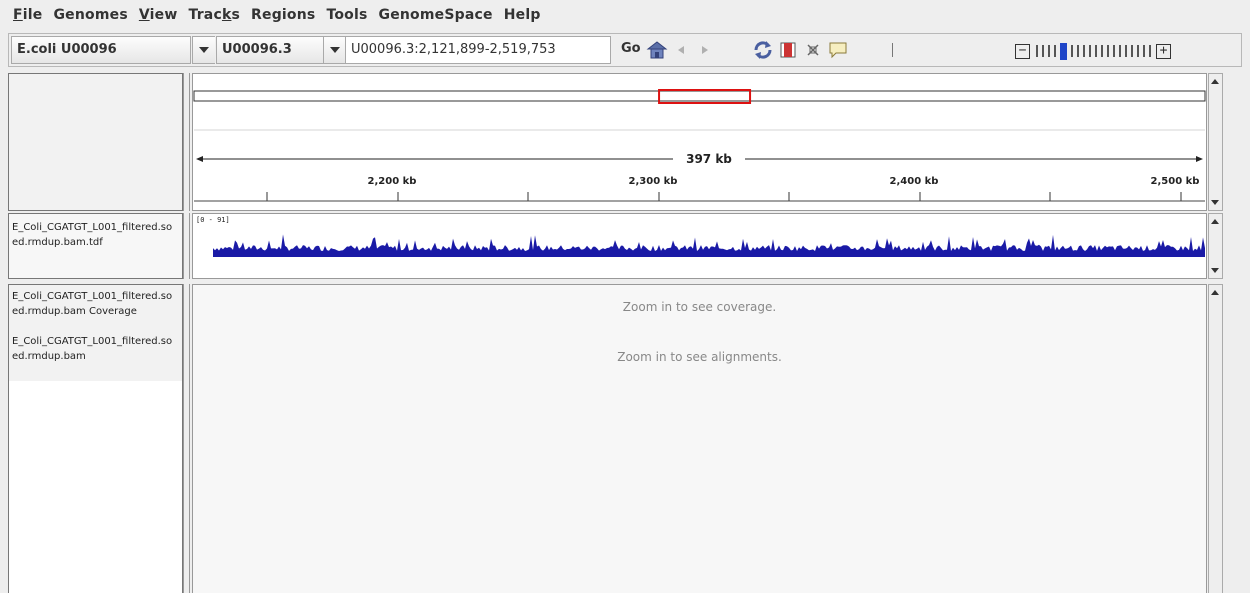 The width and height of the screenshot is (1250, 593). What do you see at coordinates (914, 181) in the screenshot?
I see `ruler-tick-label: 2,400 kb` at bounding box center [914, 181].